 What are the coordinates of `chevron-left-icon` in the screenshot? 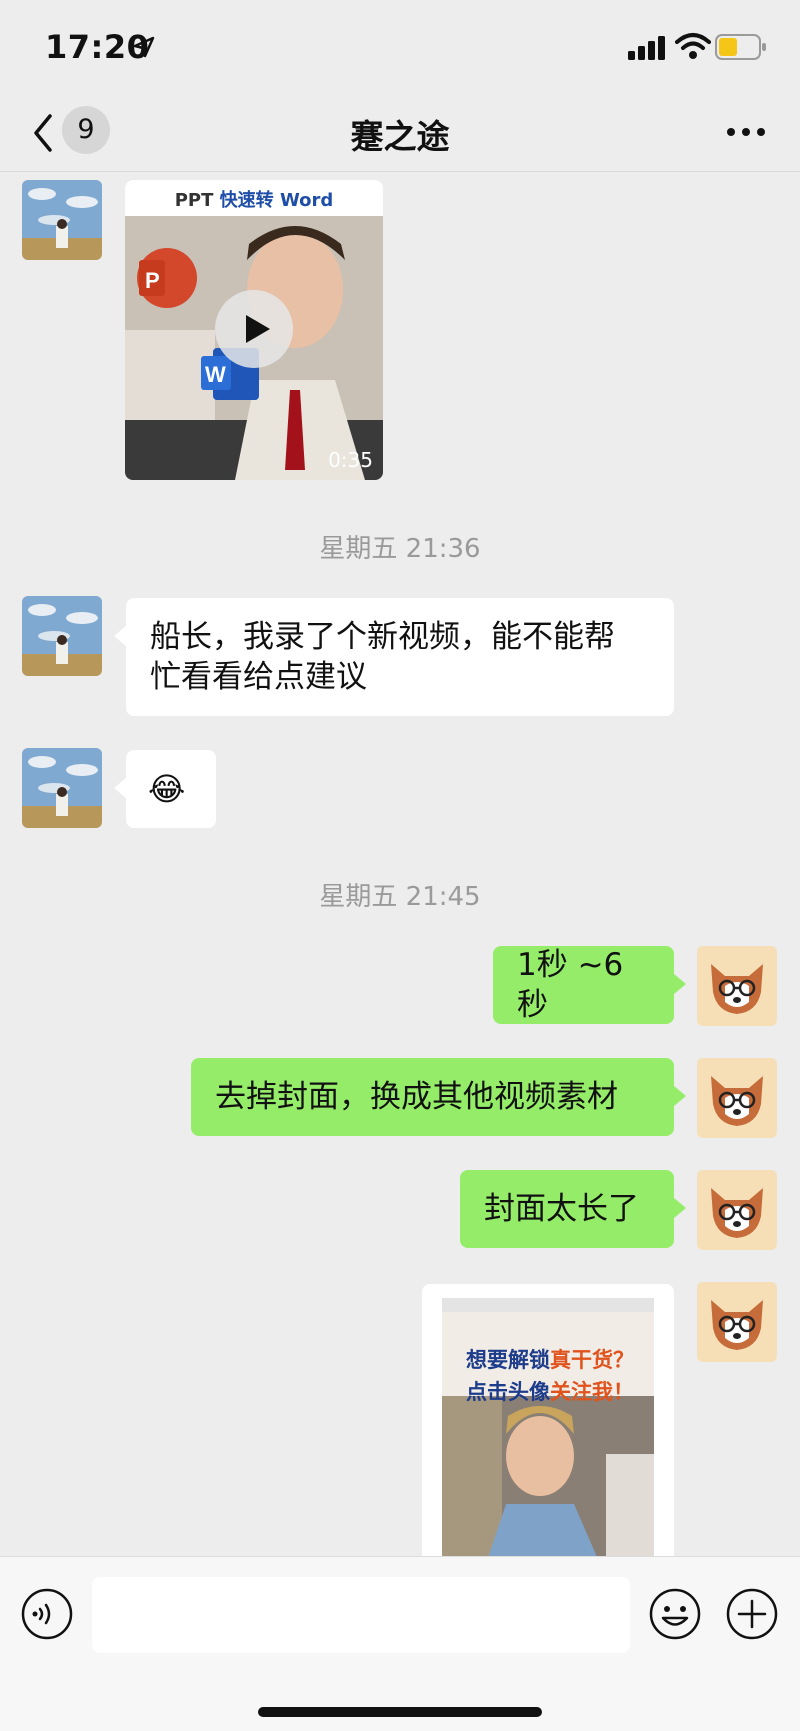 It's located at (43, 133).